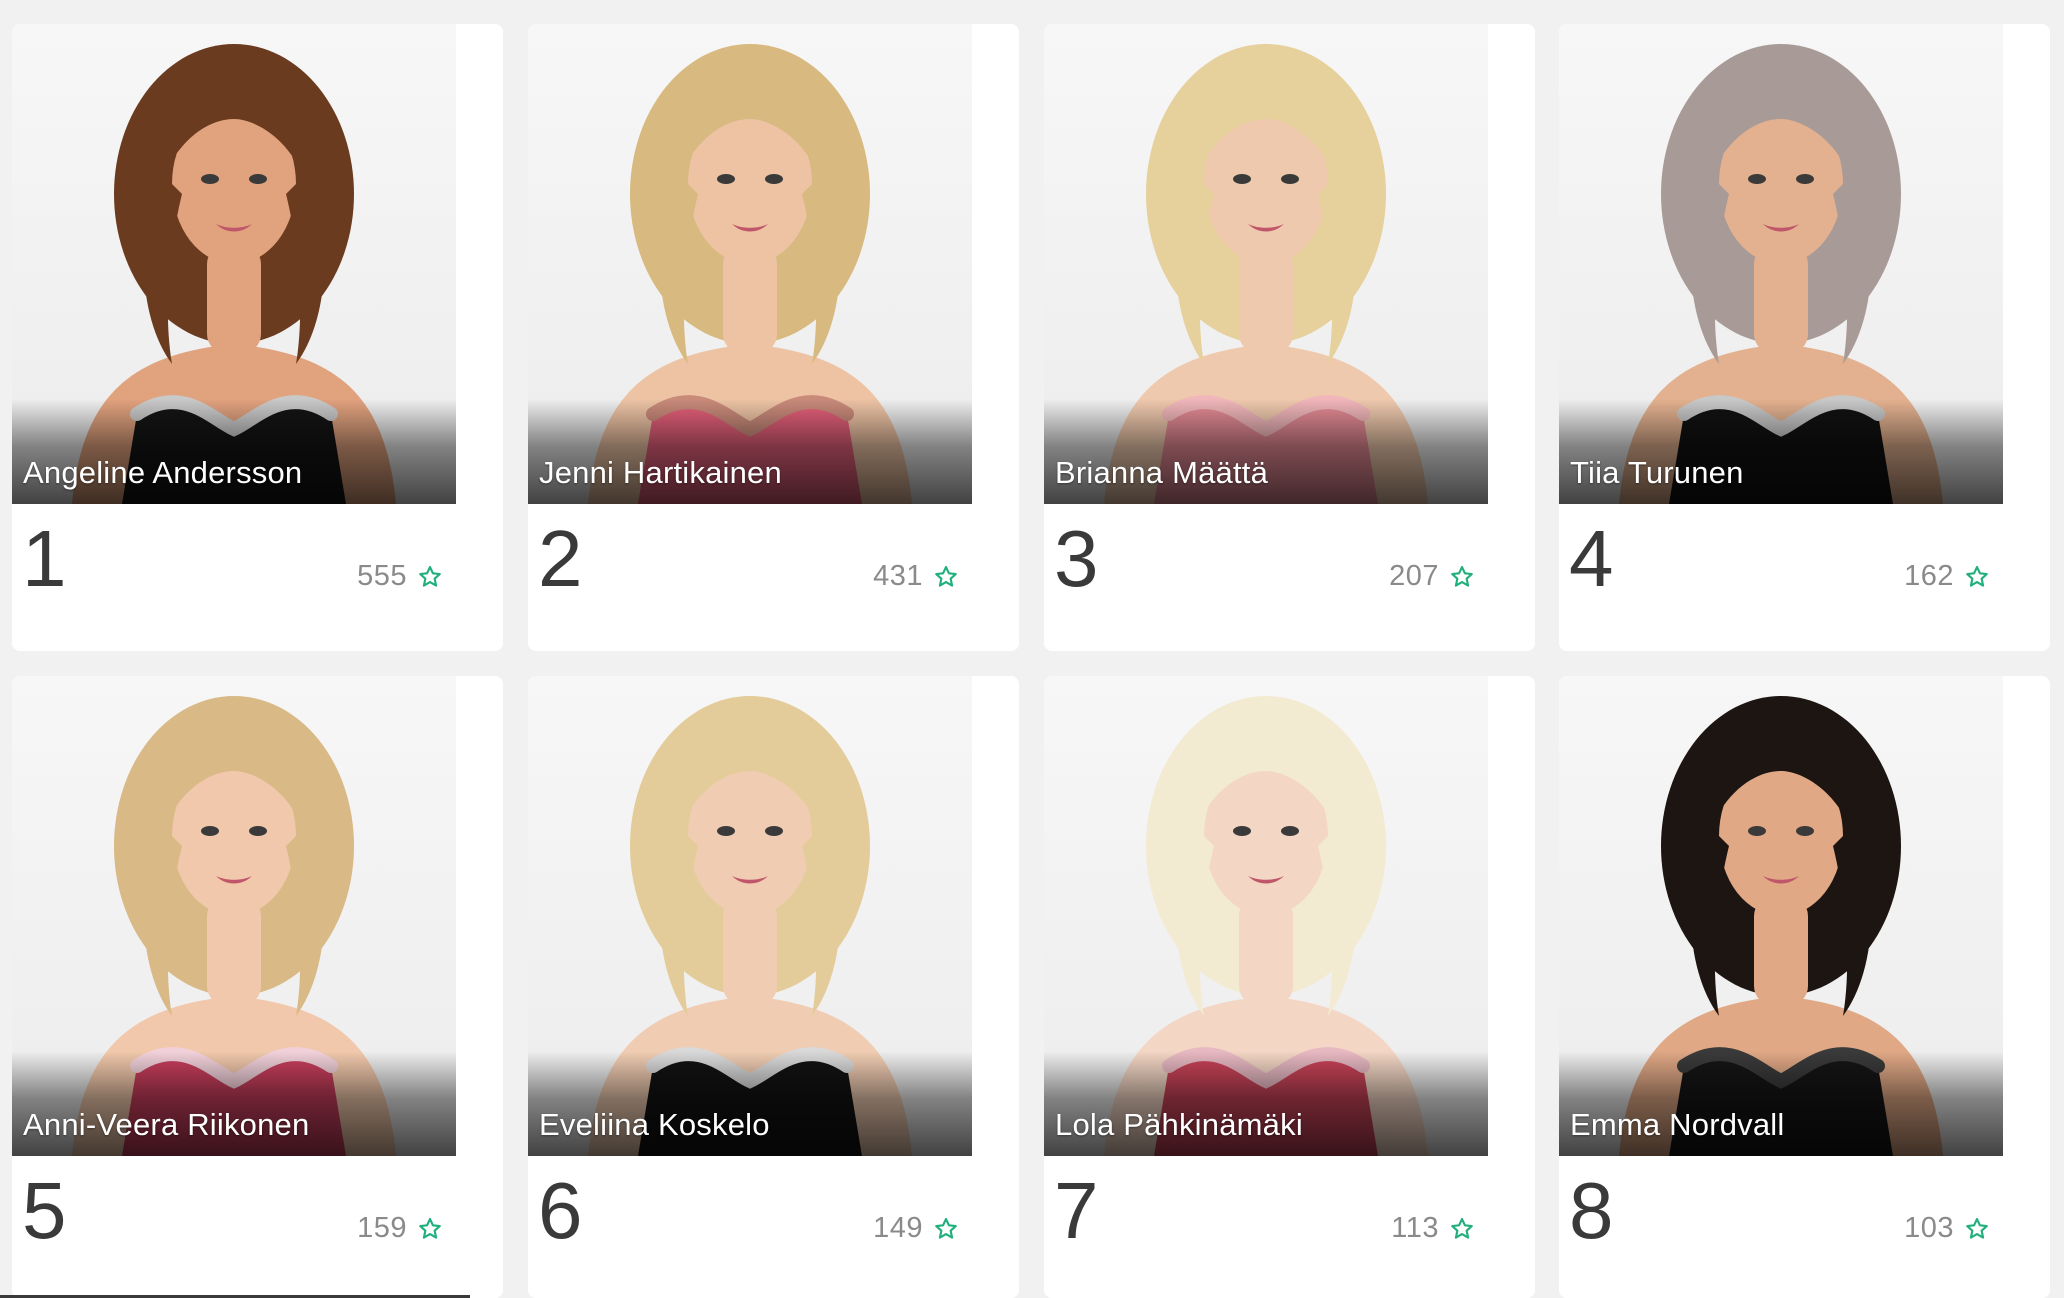  I want to click on vote-control: 207, so click(1432, 576).